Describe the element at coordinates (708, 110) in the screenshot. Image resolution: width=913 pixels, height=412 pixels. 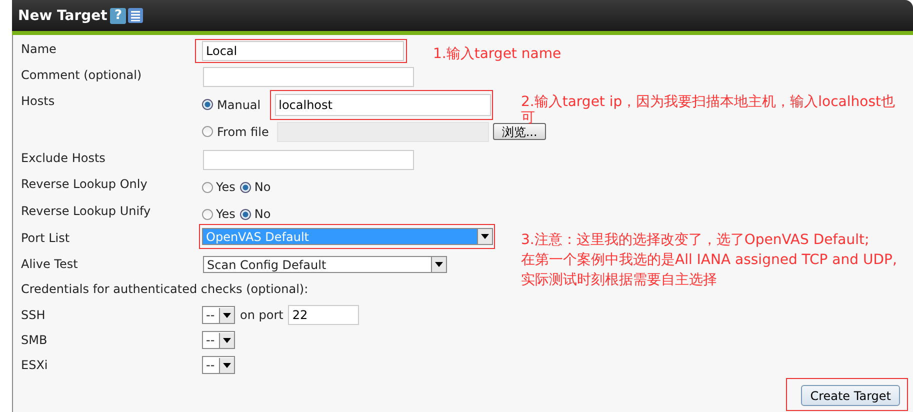
I see `annotation-note: 2.输入target ip，因为我要扫描本地主机，输入localhost也 可` at that location.